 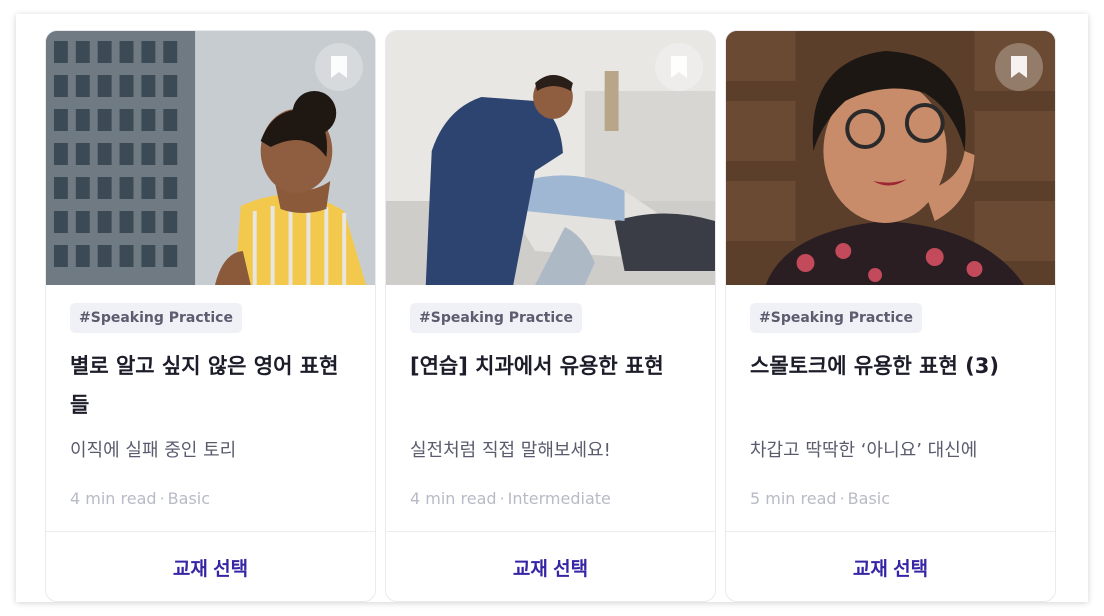 I want to click on lesson-title: 별로 알고 싶지 않은 영어 표현들, so click(x=212, y=386).